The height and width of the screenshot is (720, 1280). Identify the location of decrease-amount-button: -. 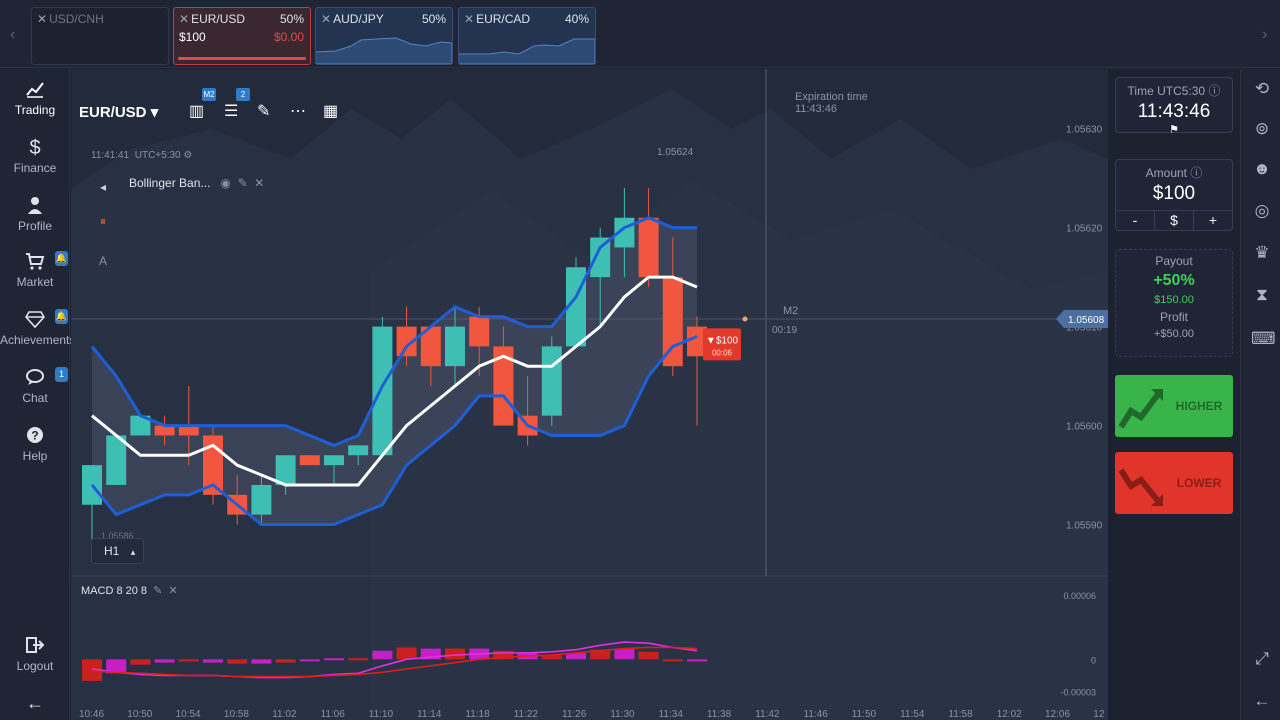
(1135, 220).